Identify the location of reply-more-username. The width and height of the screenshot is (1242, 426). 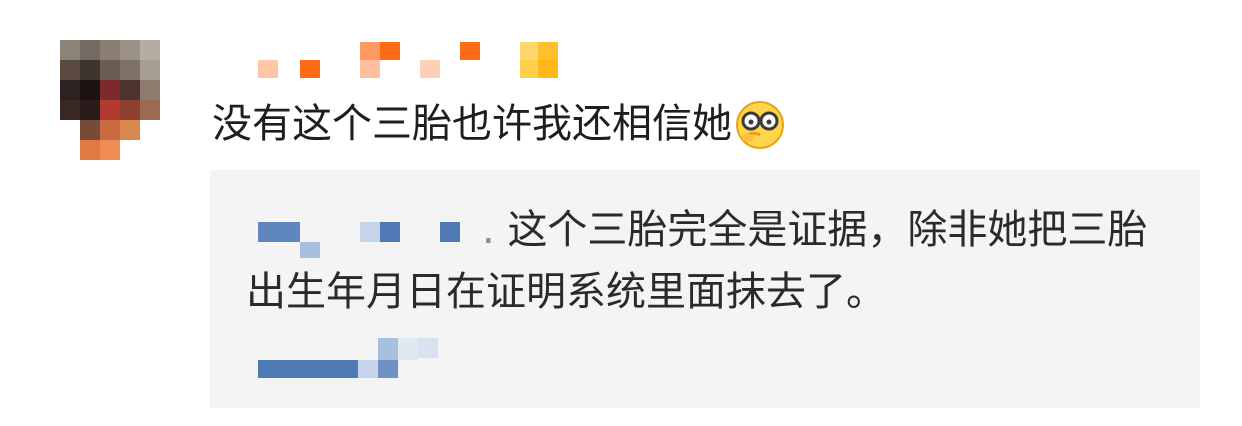
(353, 360).